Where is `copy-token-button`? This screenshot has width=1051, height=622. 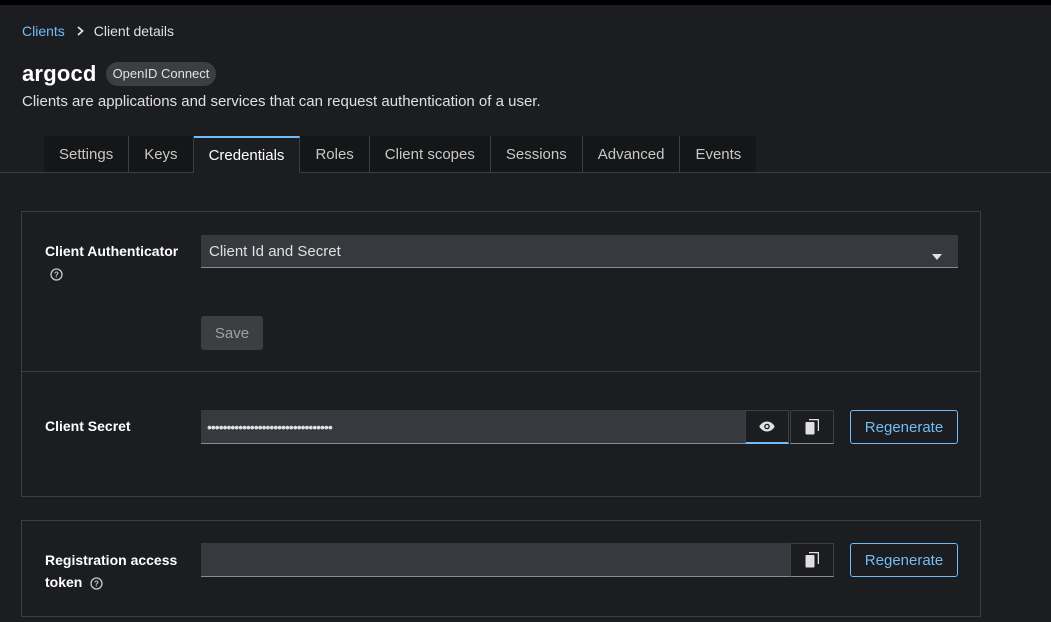
copy-token-button is located at coordinates (812, 560).